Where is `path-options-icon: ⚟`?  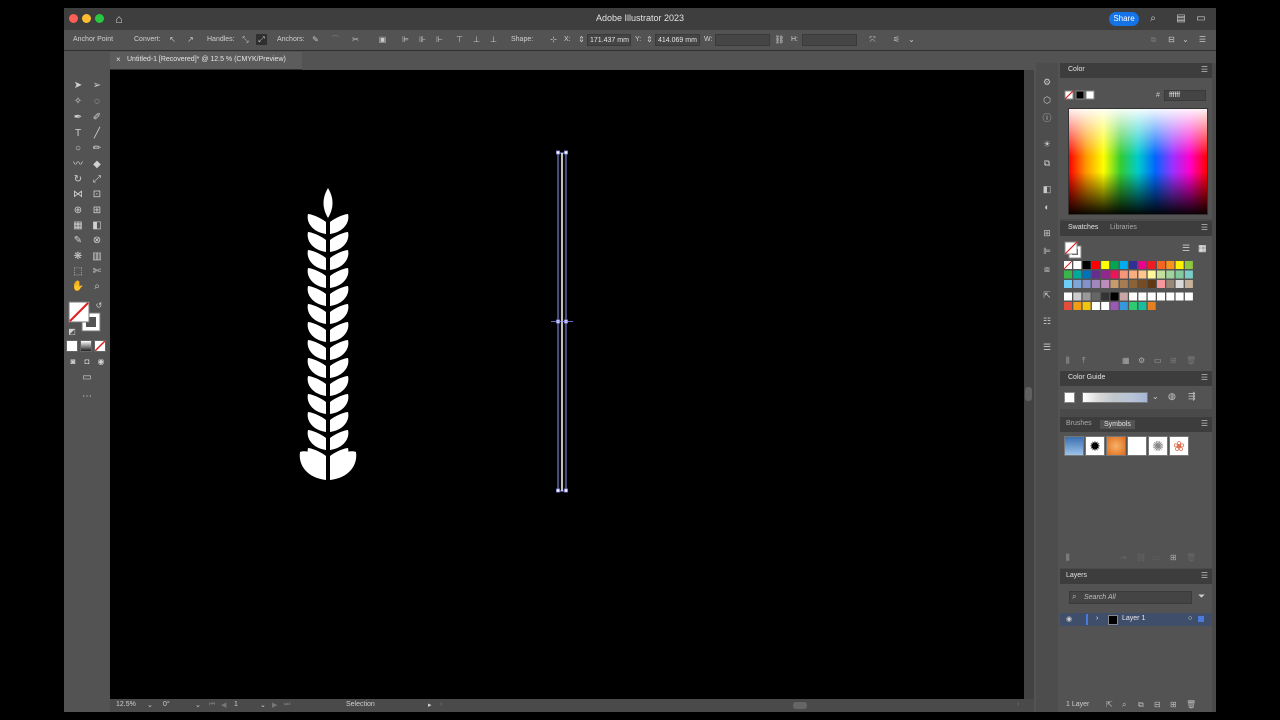 path-options-icon: ⚟ is located at coordinates (896, 39).